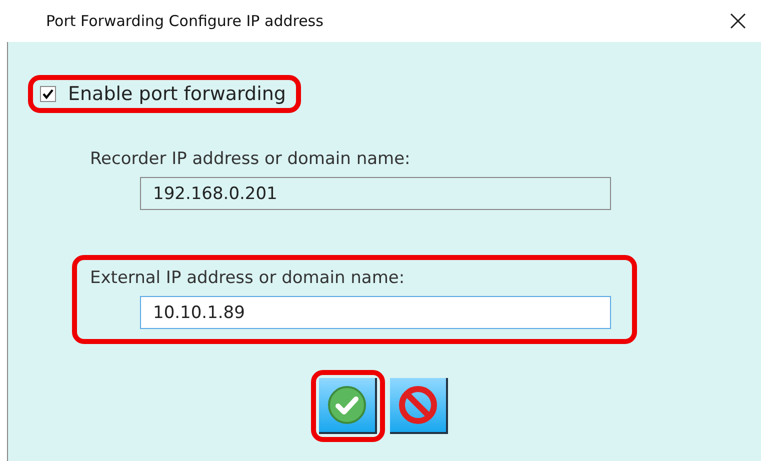 The image size is (761, 461). I want to click on field-label: External IP address or domain name:, so click(248, 278).